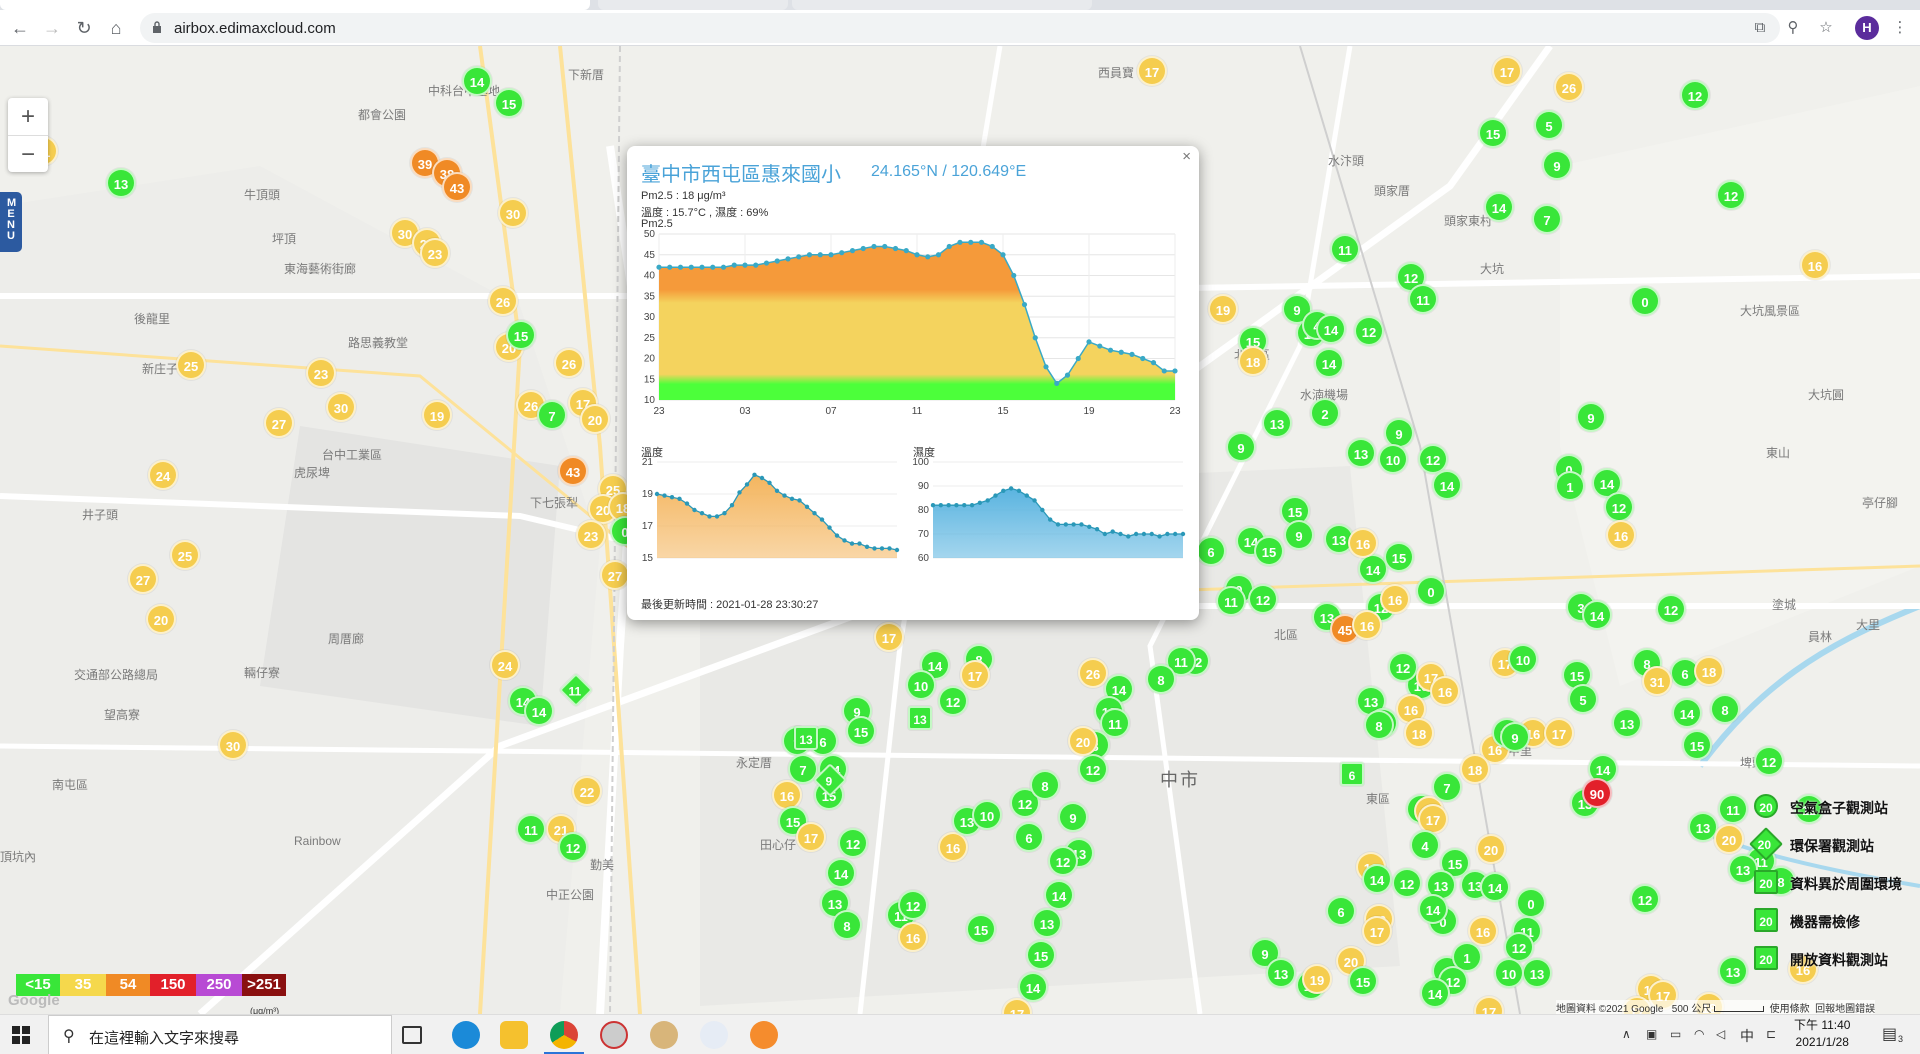  I want to click on address-bar: airbox.edimaxcloud.com, so click(960, 28).